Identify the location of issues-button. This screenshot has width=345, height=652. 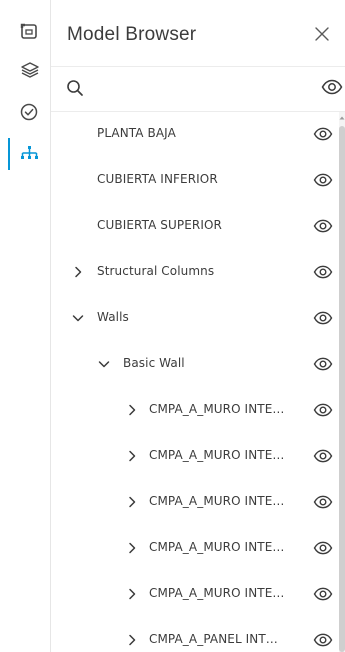
(25, 112).